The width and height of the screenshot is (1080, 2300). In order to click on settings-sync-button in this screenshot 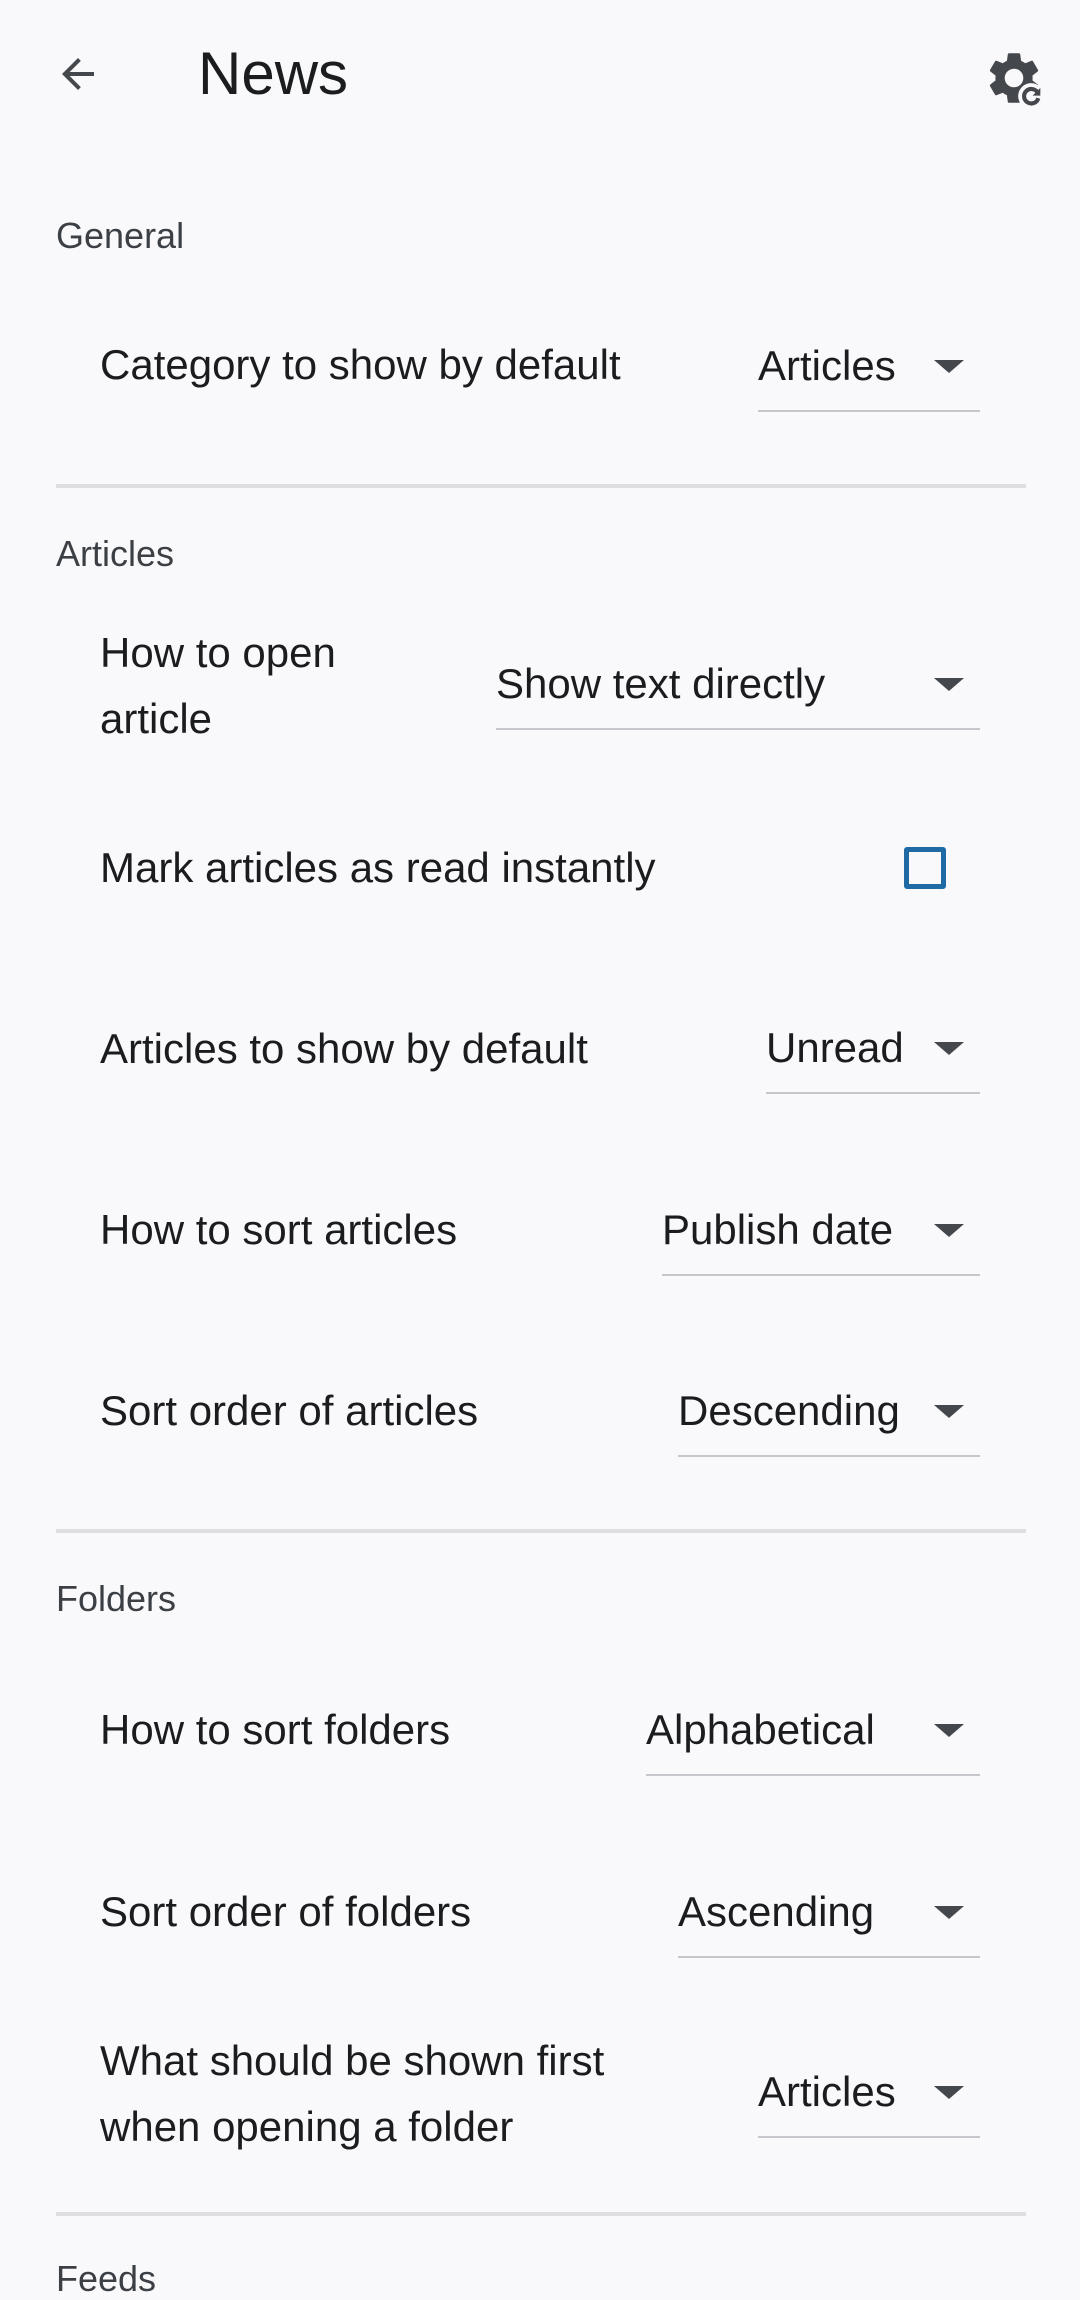, I will do `click(1014, 78)`.